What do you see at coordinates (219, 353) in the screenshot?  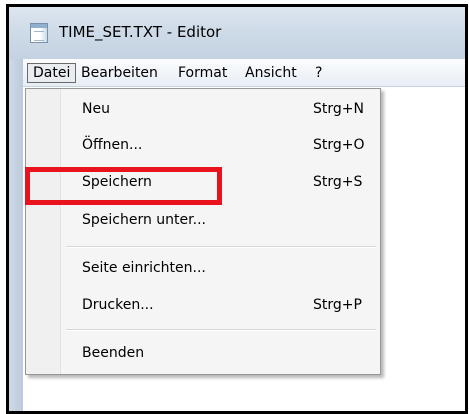 I see `menu-item-beenden: Beenden` at bounding box center [219, 353].